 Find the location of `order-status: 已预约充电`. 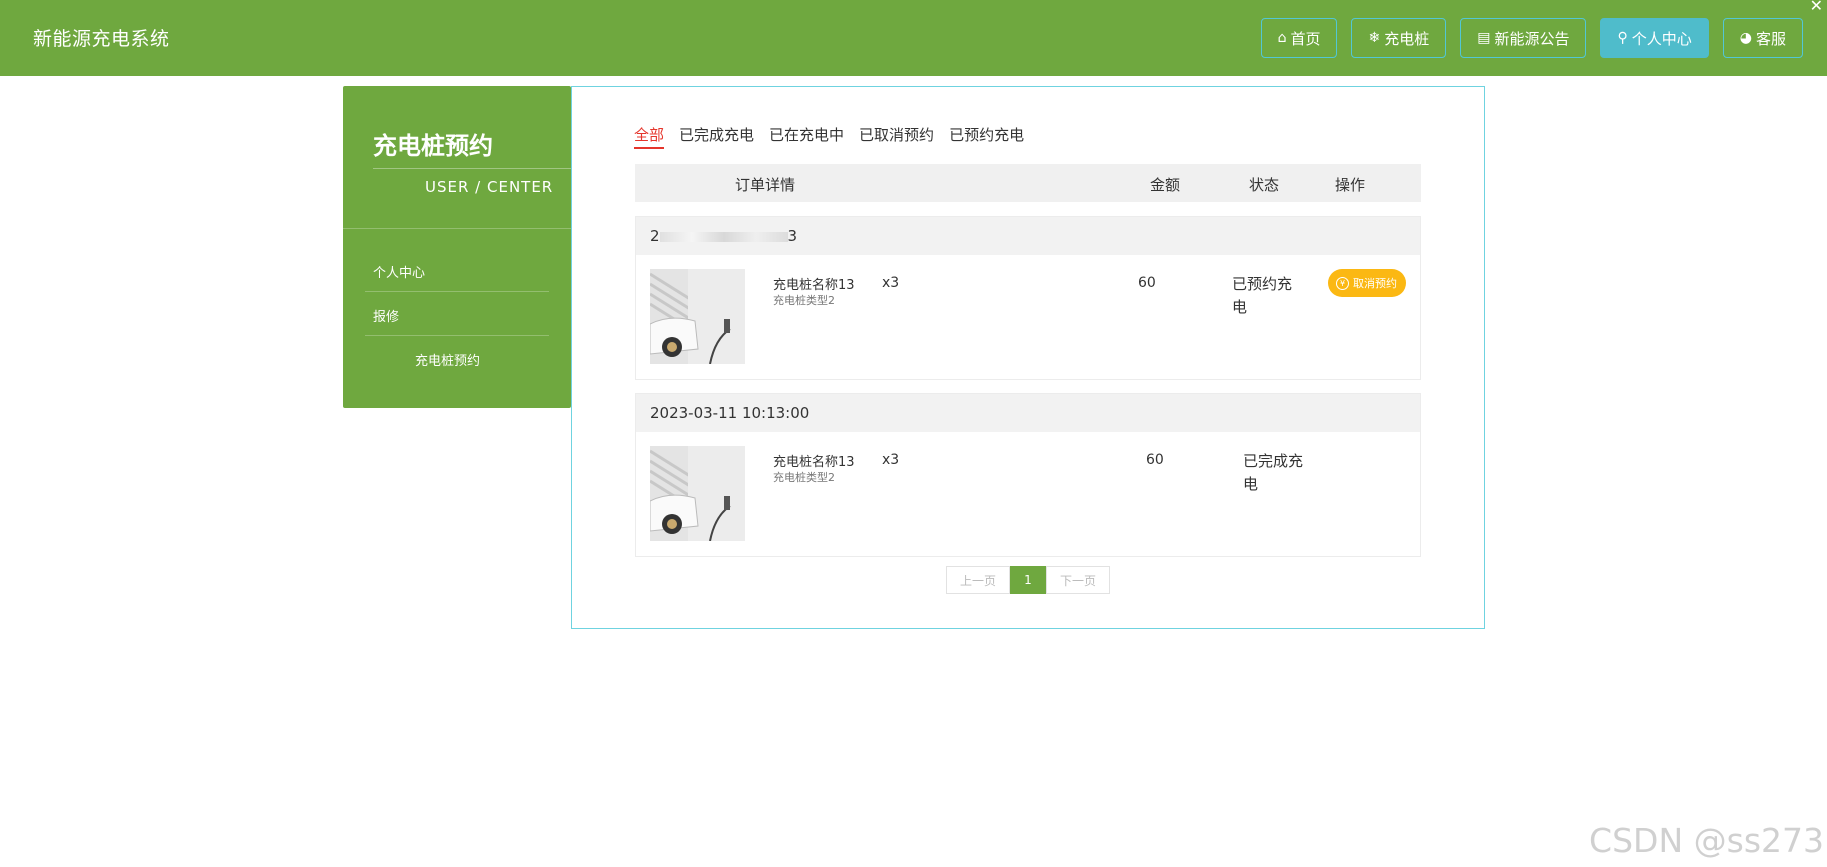

order-status: 已预约充电 is located at coordinates (1262, 295).